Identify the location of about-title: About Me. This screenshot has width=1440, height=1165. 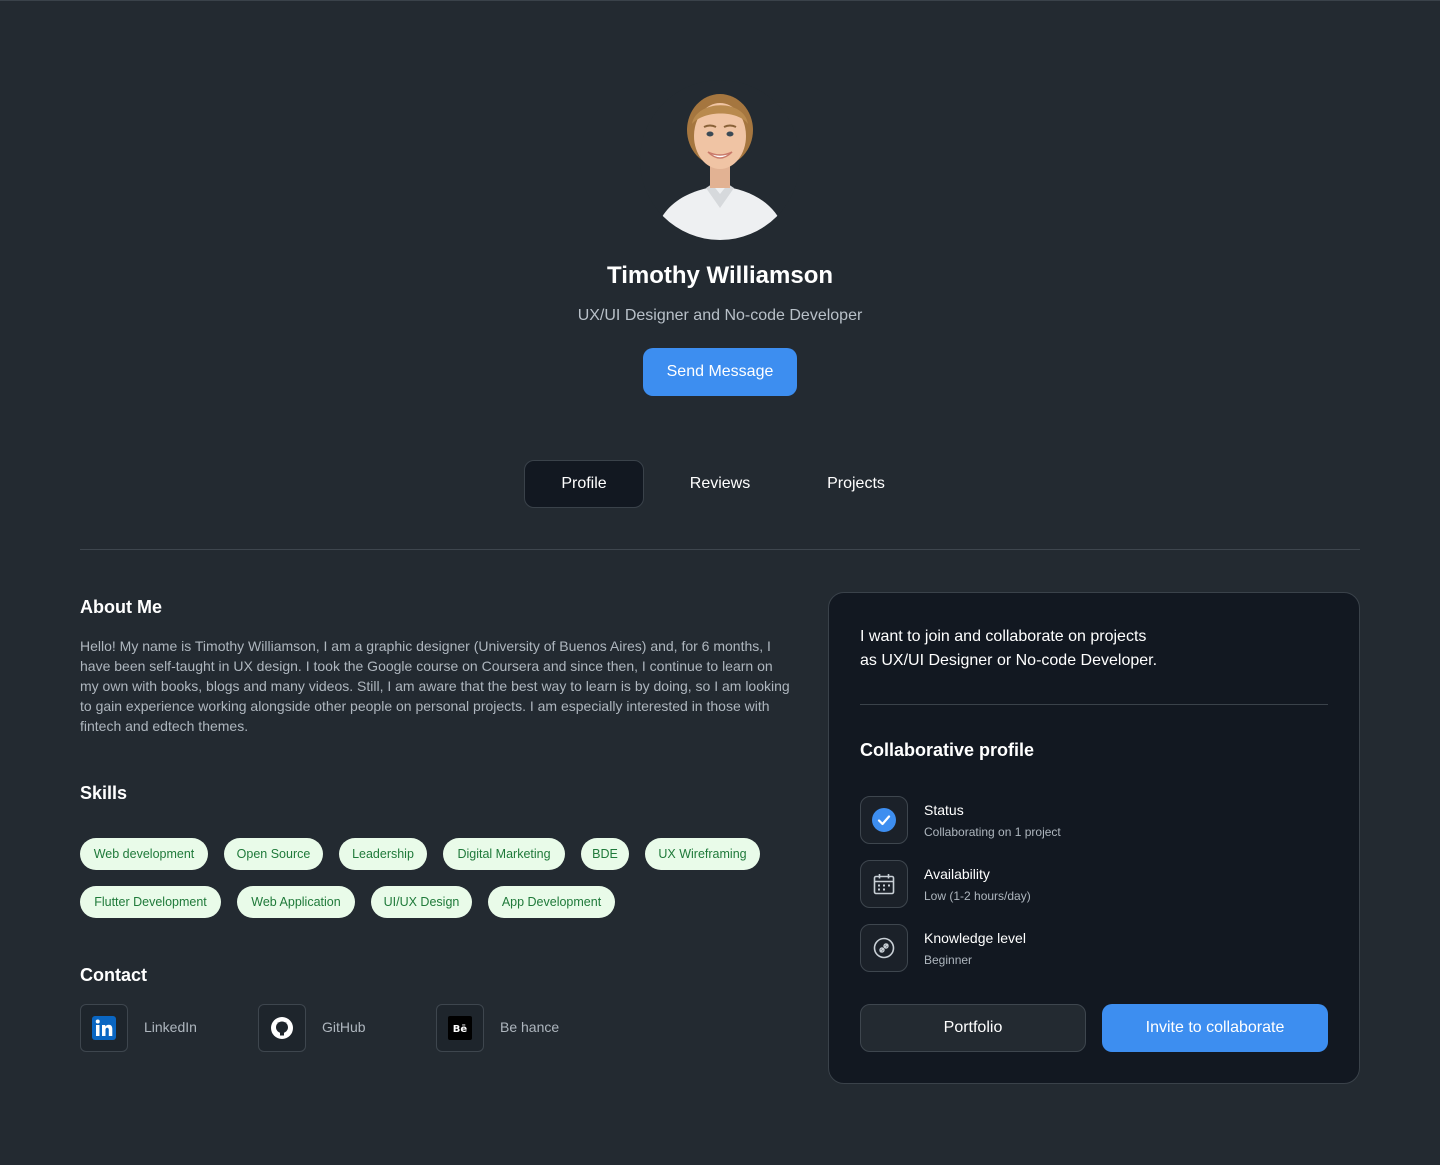
(121, 607).